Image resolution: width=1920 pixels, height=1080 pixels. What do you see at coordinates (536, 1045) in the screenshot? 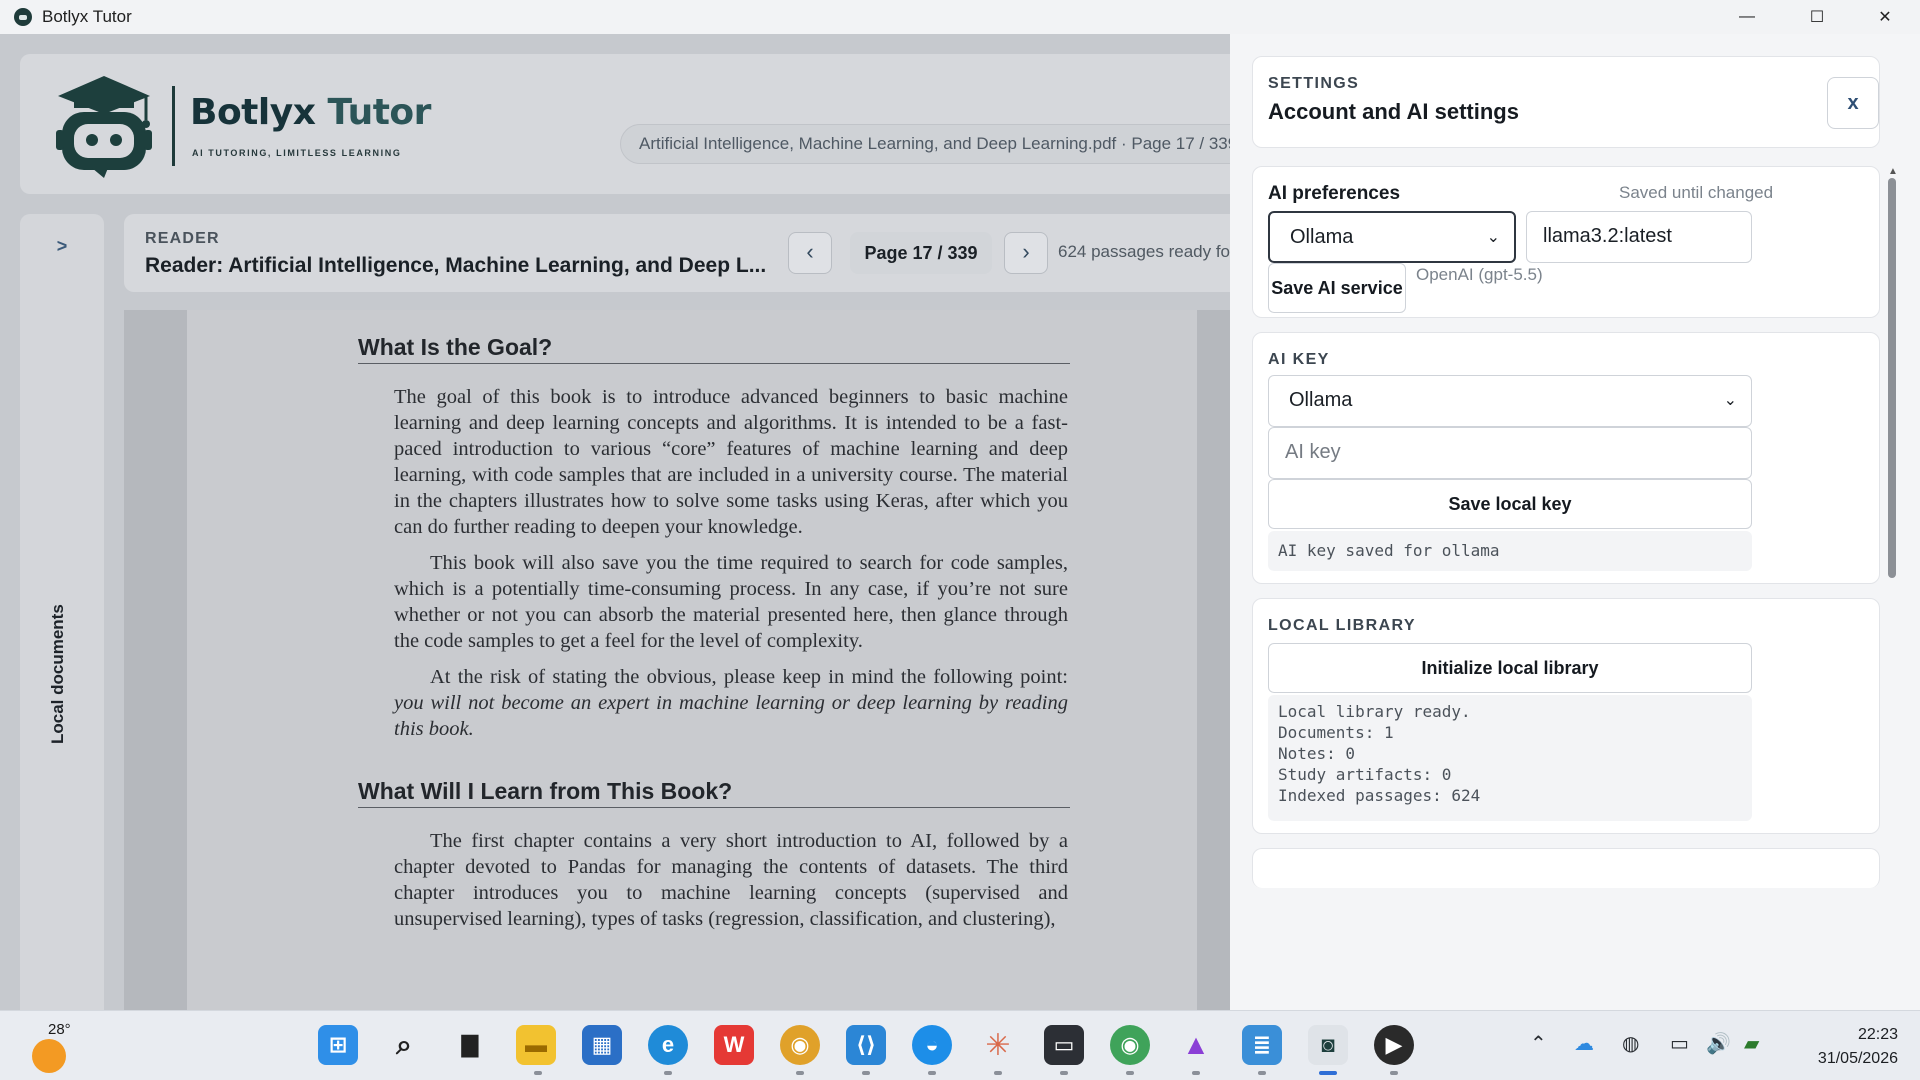
I see `file-explorer-icon: ▬` at bounding box center [536, 1045].